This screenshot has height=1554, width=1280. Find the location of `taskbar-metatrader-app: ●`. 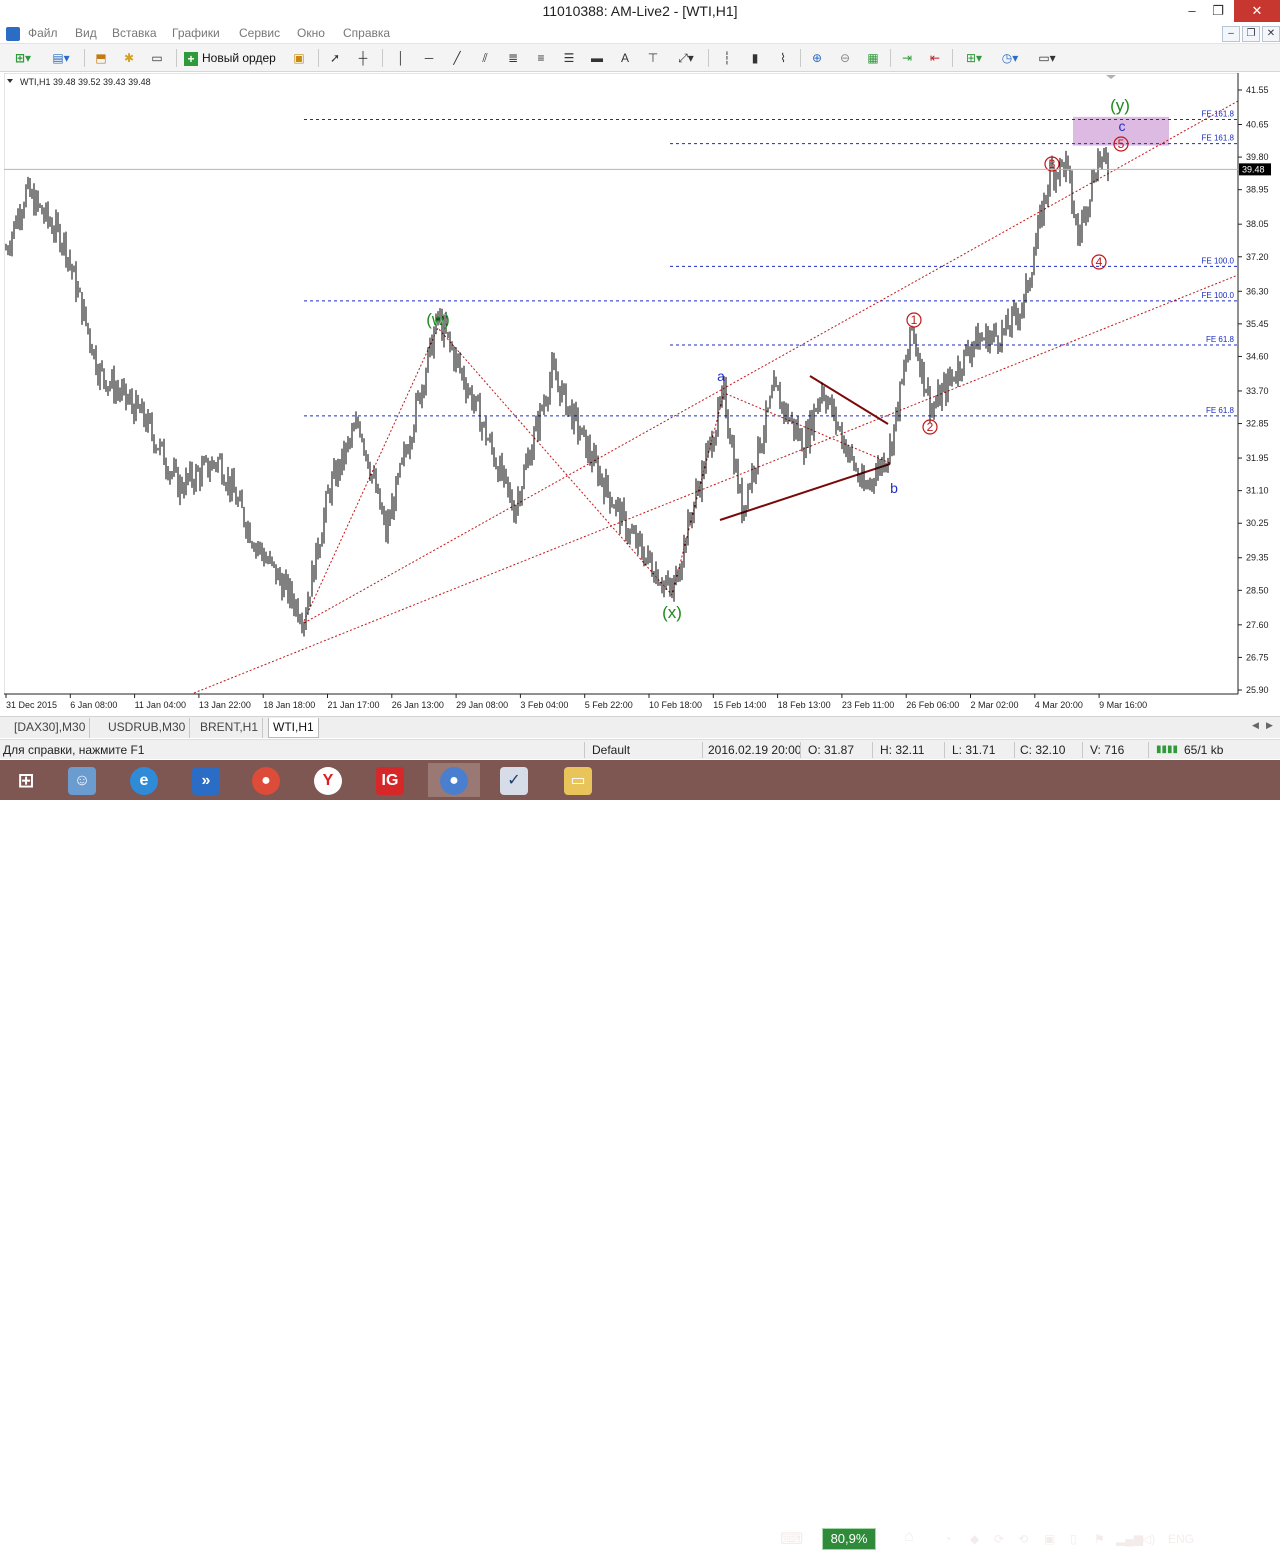

taskbar-metatrader-app: ● is located at coordinates (454, 780).